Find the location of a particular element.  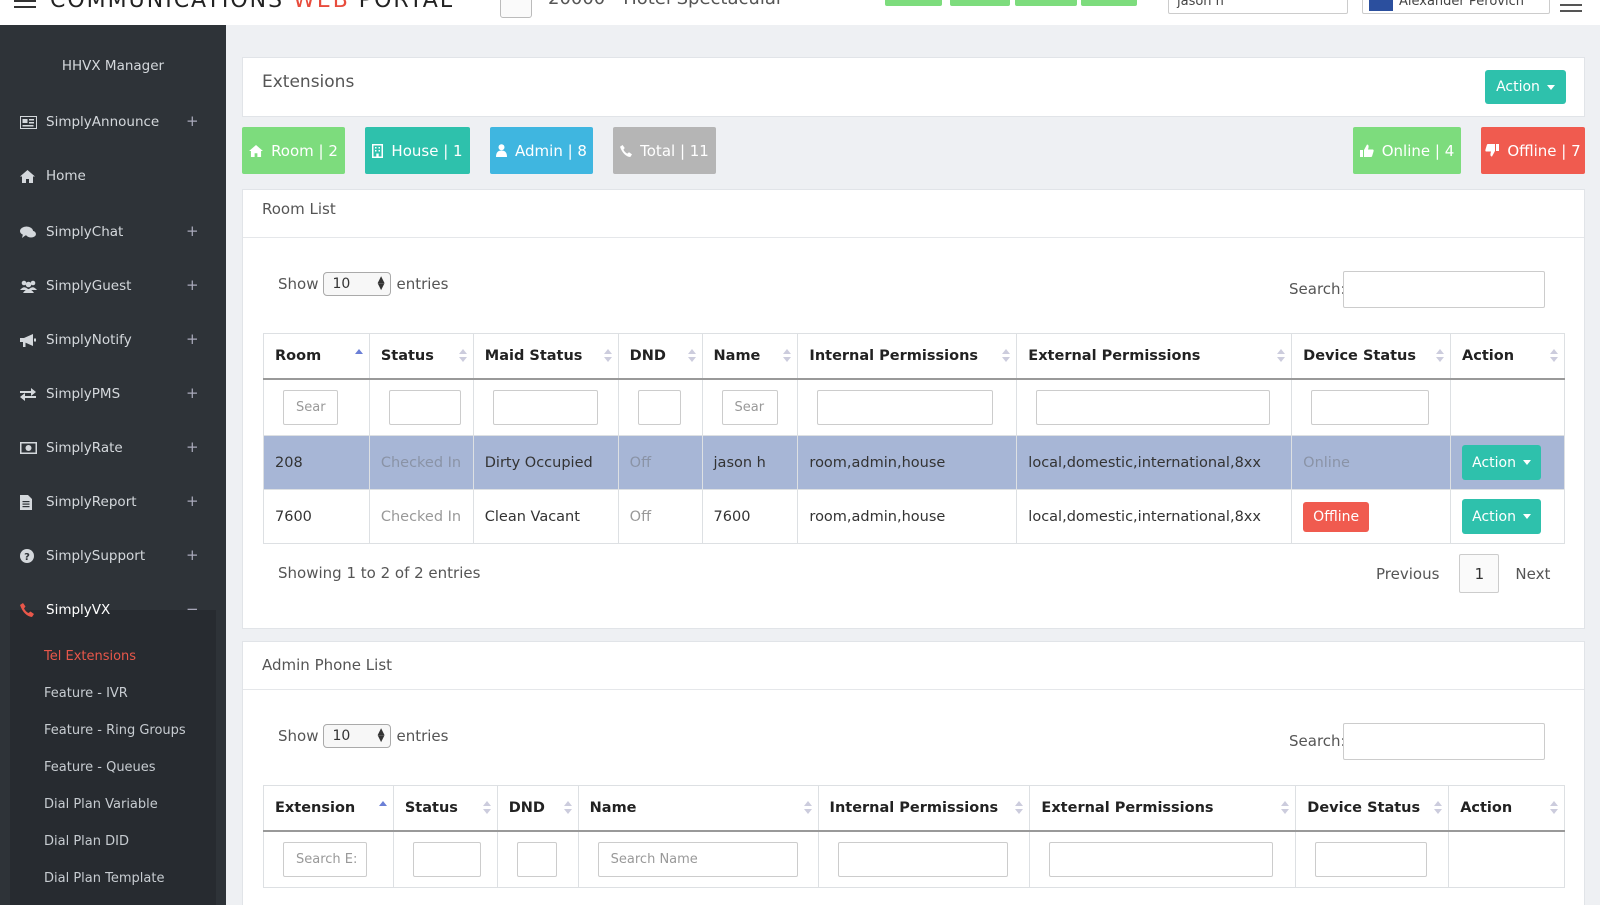

sidebar-item-simplysupport: ? SimplySupport + is located at coordinates (113, 556).